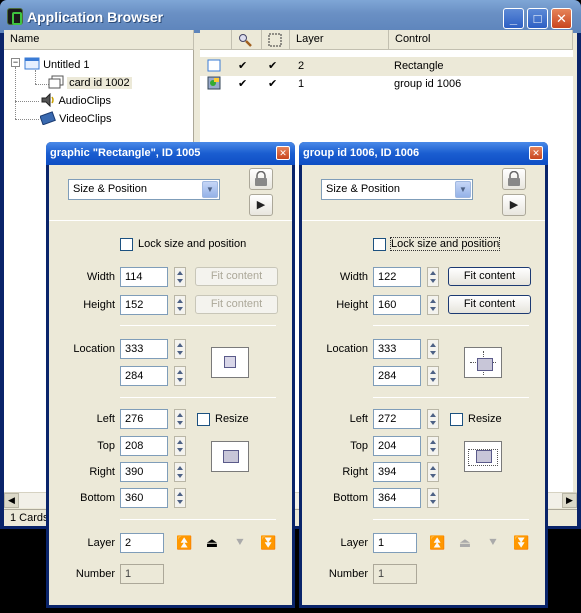 This screenshot has height=613, width=581. I want to click on column-header-layer: Layer, so click(339, 40).